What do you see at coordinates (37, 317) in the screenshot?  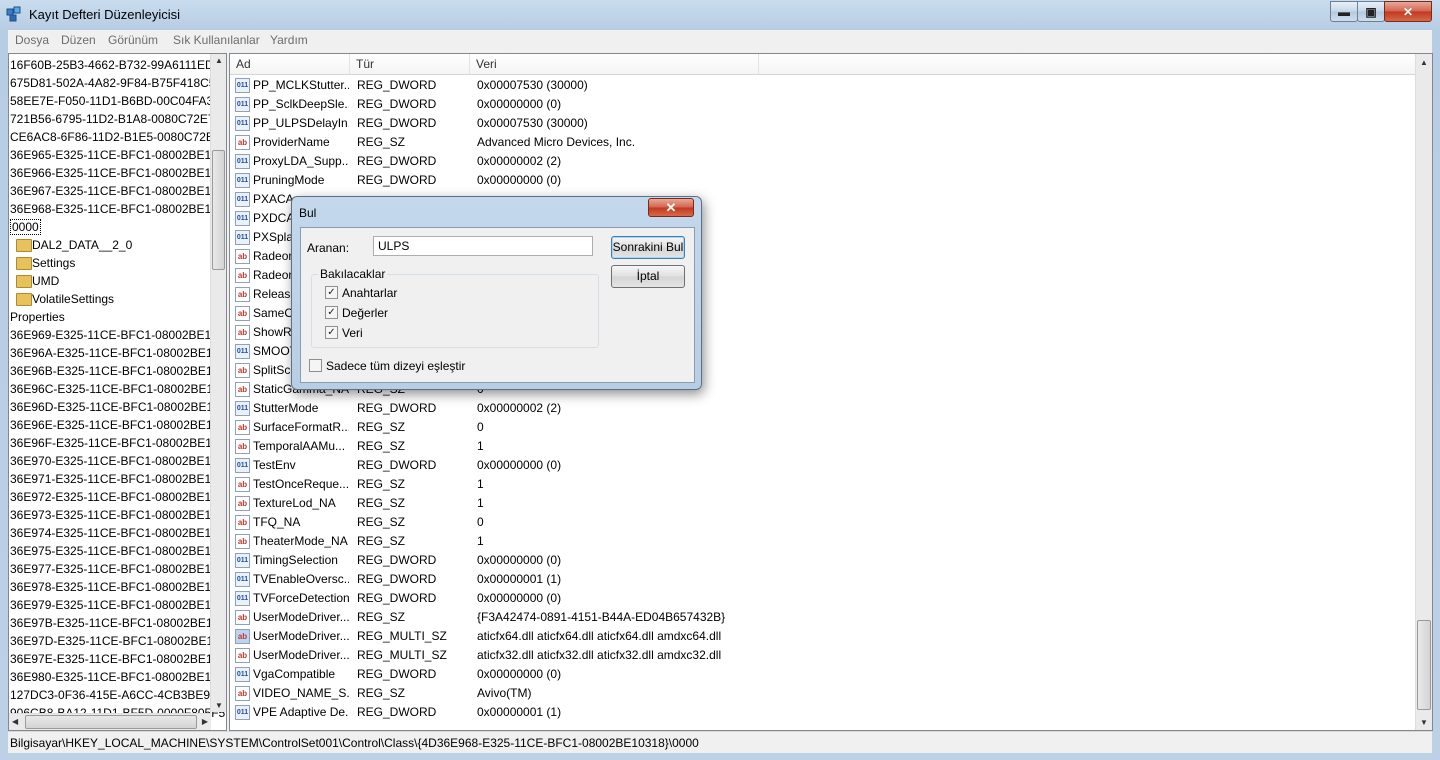 I see `tree-key-item: Properties` at bounding box center [37, 317].